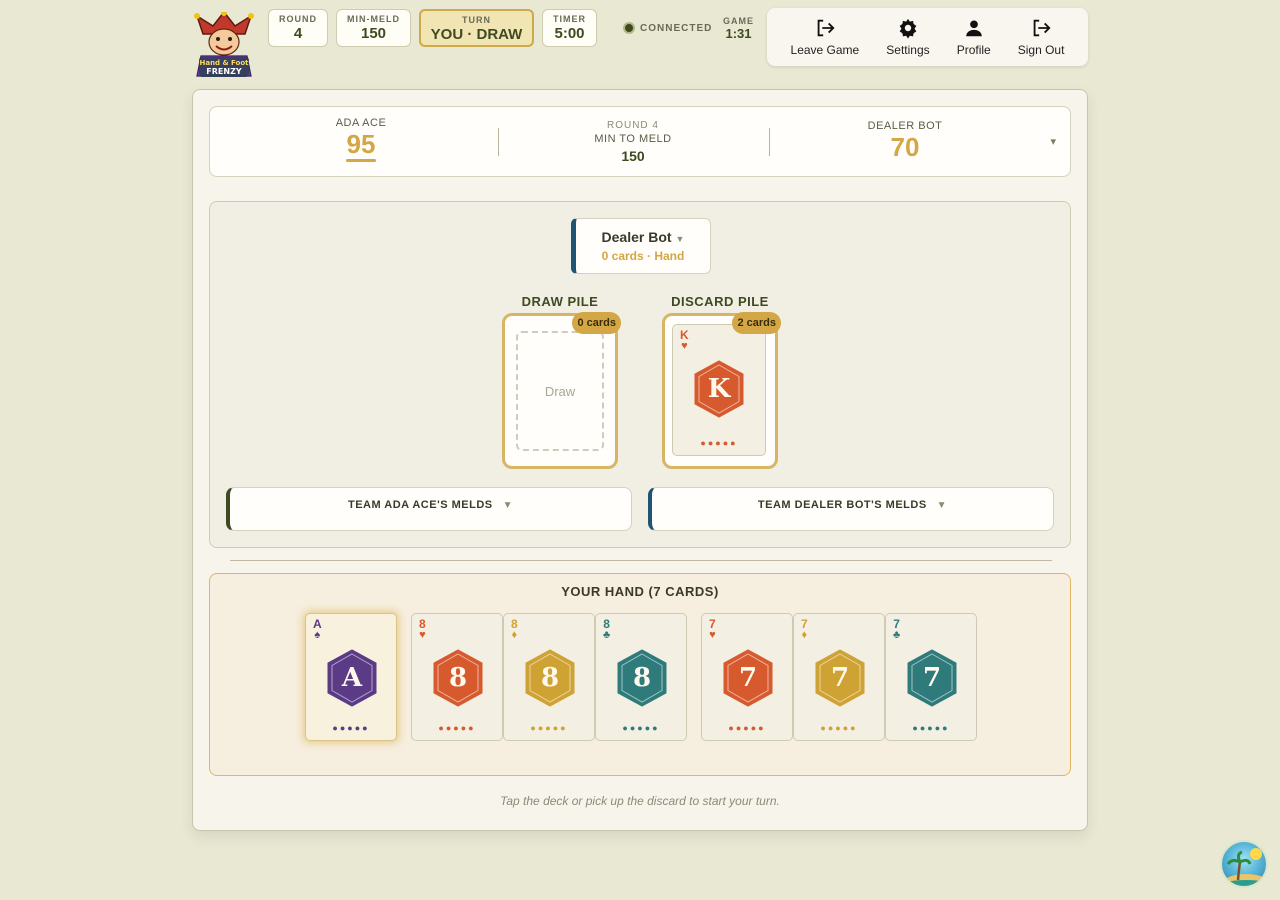  I want to click on turn-value: YOU · DRAW, so click(476, 34).